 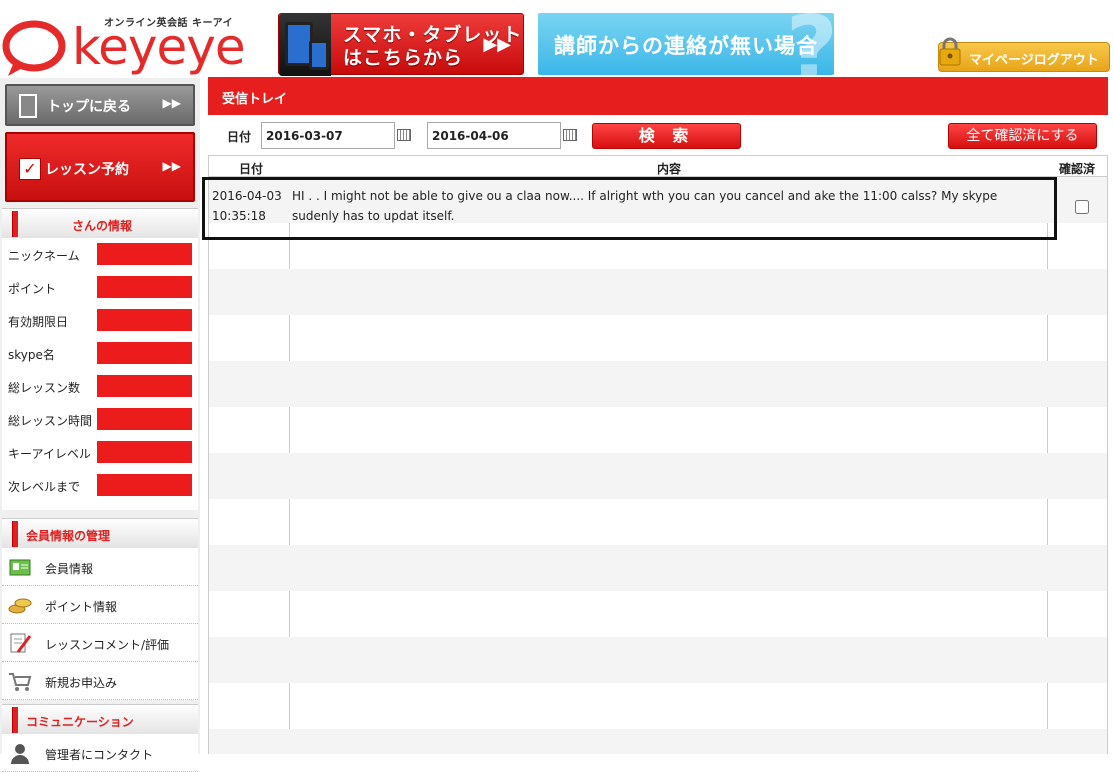 I want to click on info-row: 次レベルまで, so click(x=100, y=485).